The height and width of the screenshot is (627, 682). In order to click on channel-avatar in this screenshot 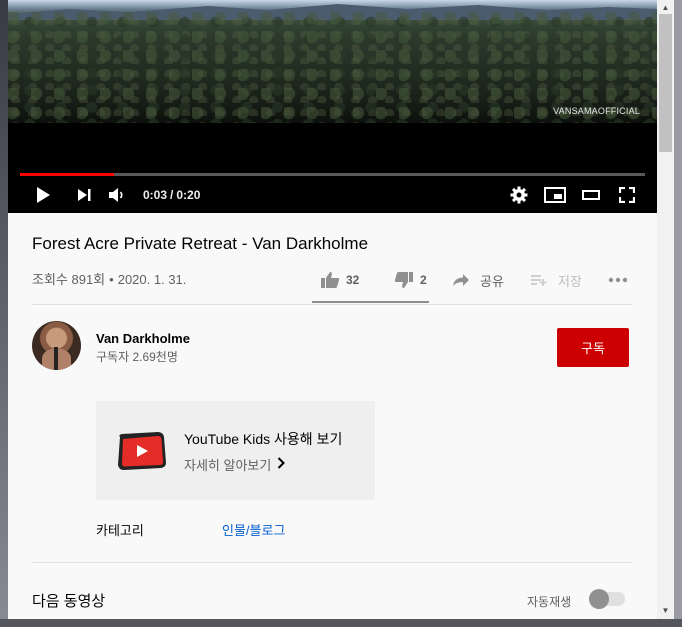, I will do `click(56, 345)`.